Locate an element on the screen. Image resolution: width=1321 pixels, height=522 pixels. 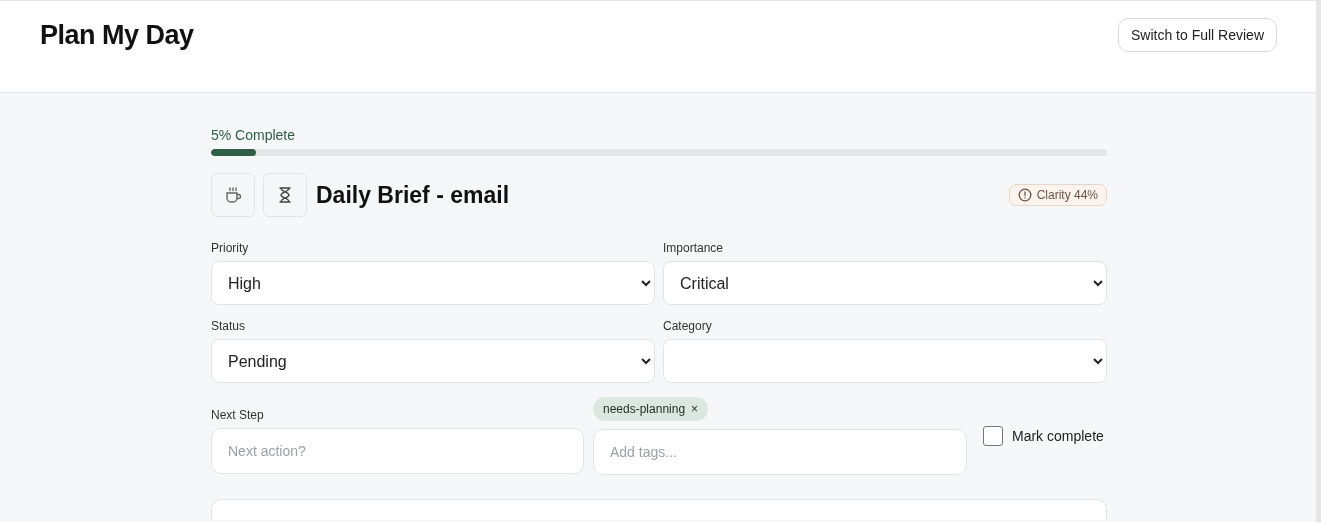
field-label: Next Step is located at coordinates (238, 415).